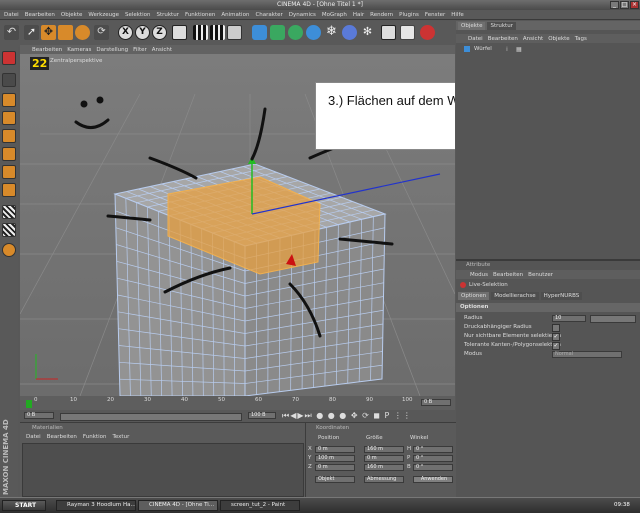 This screenshot has height=513, width=640. Describe the element at coordinates (367, 416) in the screenshot. I see `playback-controls: ⏮◀▶⏭ ● ● ● ✥ ⟳ ◼ P ⋮⋮` at that location.